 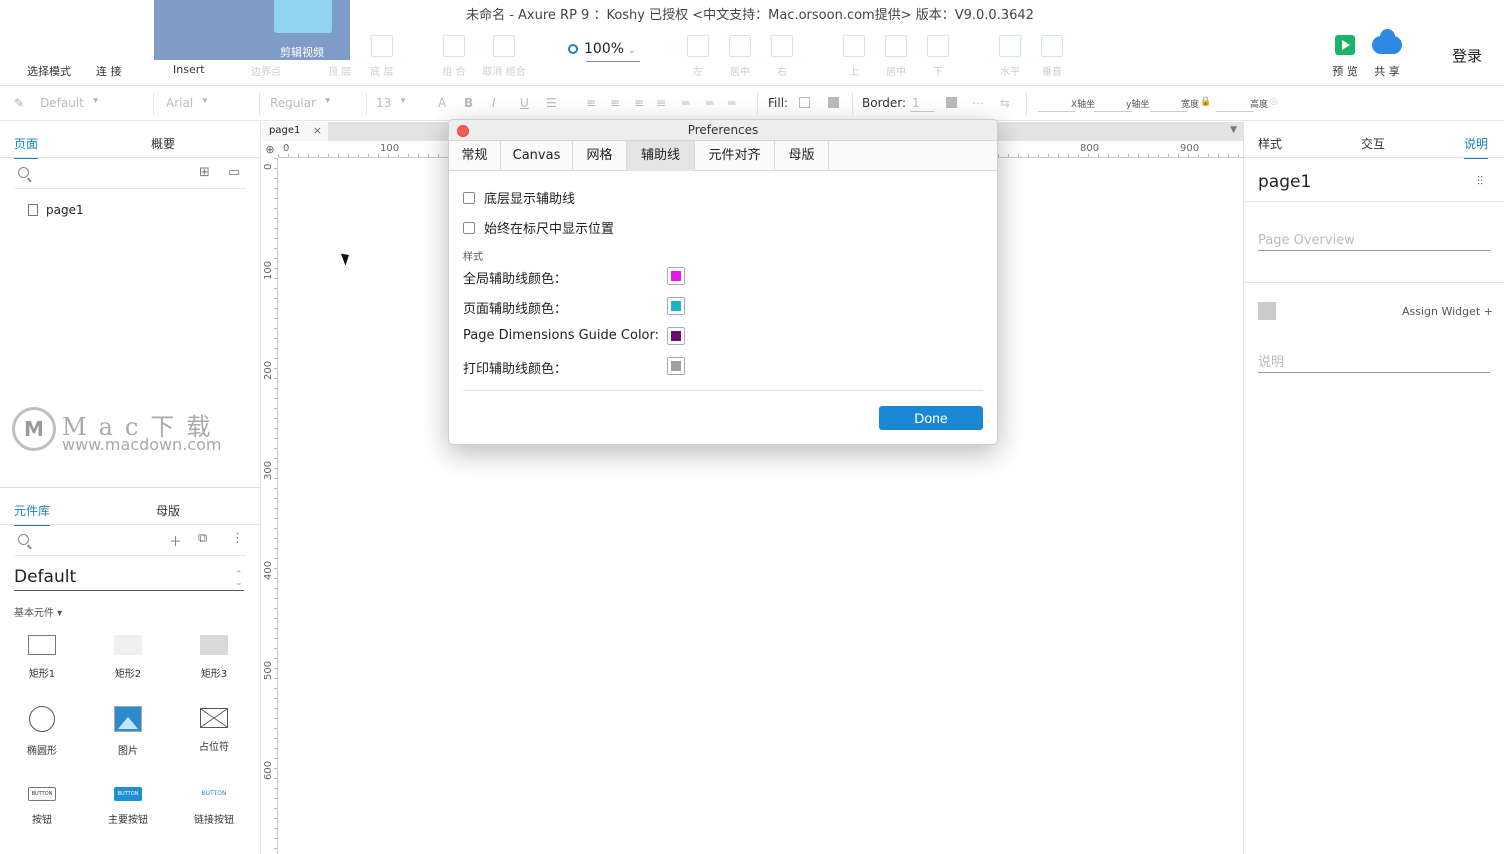 What do you see at coordinates (468, 103) in the screenshot?
I see `bold-icon: B` at bounding box center [468, 103].